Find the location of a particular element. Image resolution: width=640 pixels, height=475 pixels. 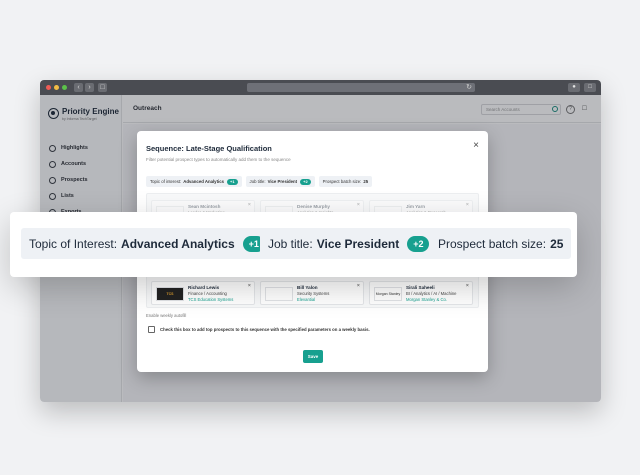

address-bar: ↻ is located at coordinates (361, 87).